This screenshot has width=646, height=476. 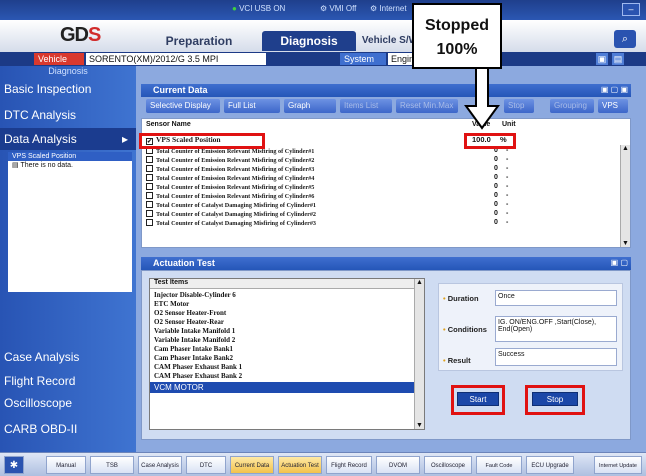 What do you see at coordinates (68, 71) in the screenshot?
I see `sidebar-heading: Diagnosis` at bounding box center [68, 71].